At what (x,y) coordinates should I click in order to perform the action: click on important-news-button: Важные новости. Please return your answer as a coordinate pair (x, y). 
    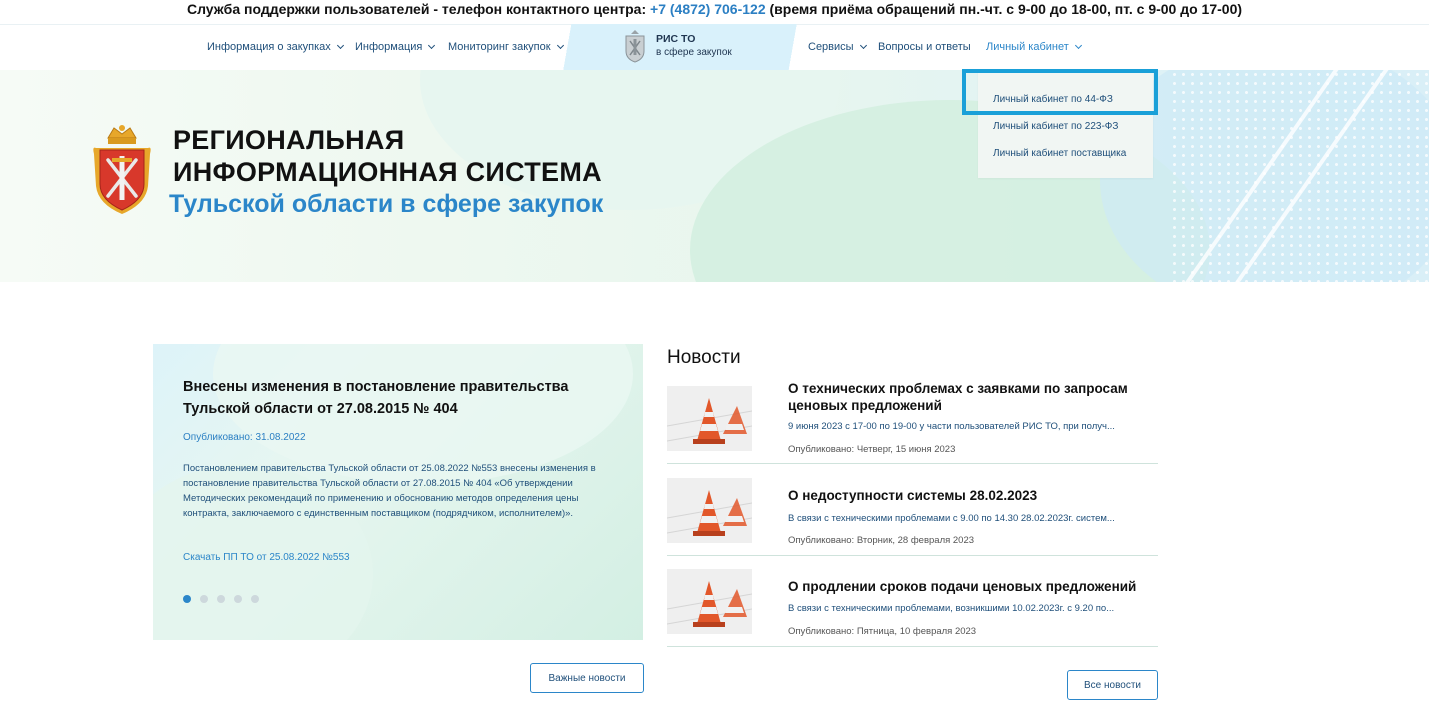
    Looking at the image, I should click on (587, 678).